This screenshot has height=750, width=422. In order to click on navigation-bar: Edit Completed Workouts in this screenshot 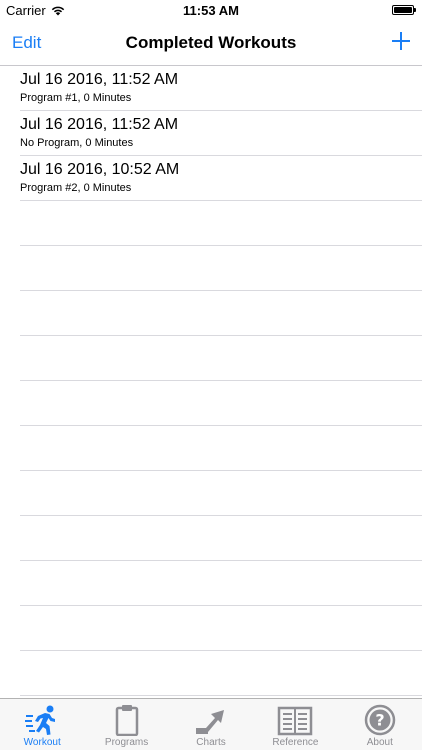, I will do `click(211, 44)`.